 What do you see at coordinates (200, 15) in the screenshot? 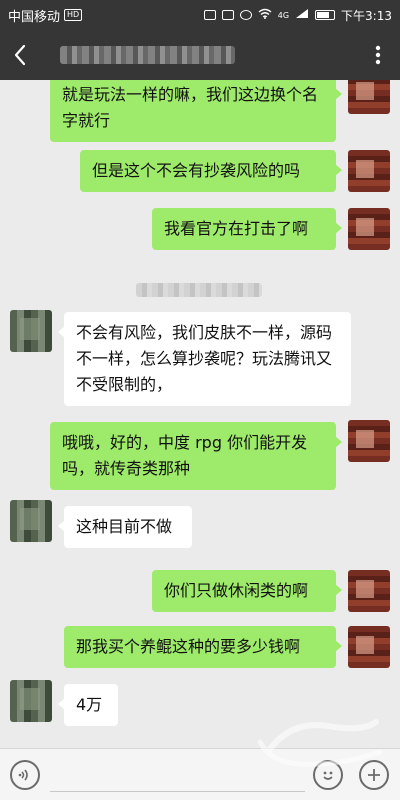
I see `status-bar: 中国移动 HD 4G 下午3:13` at bounding box center [200, 15].